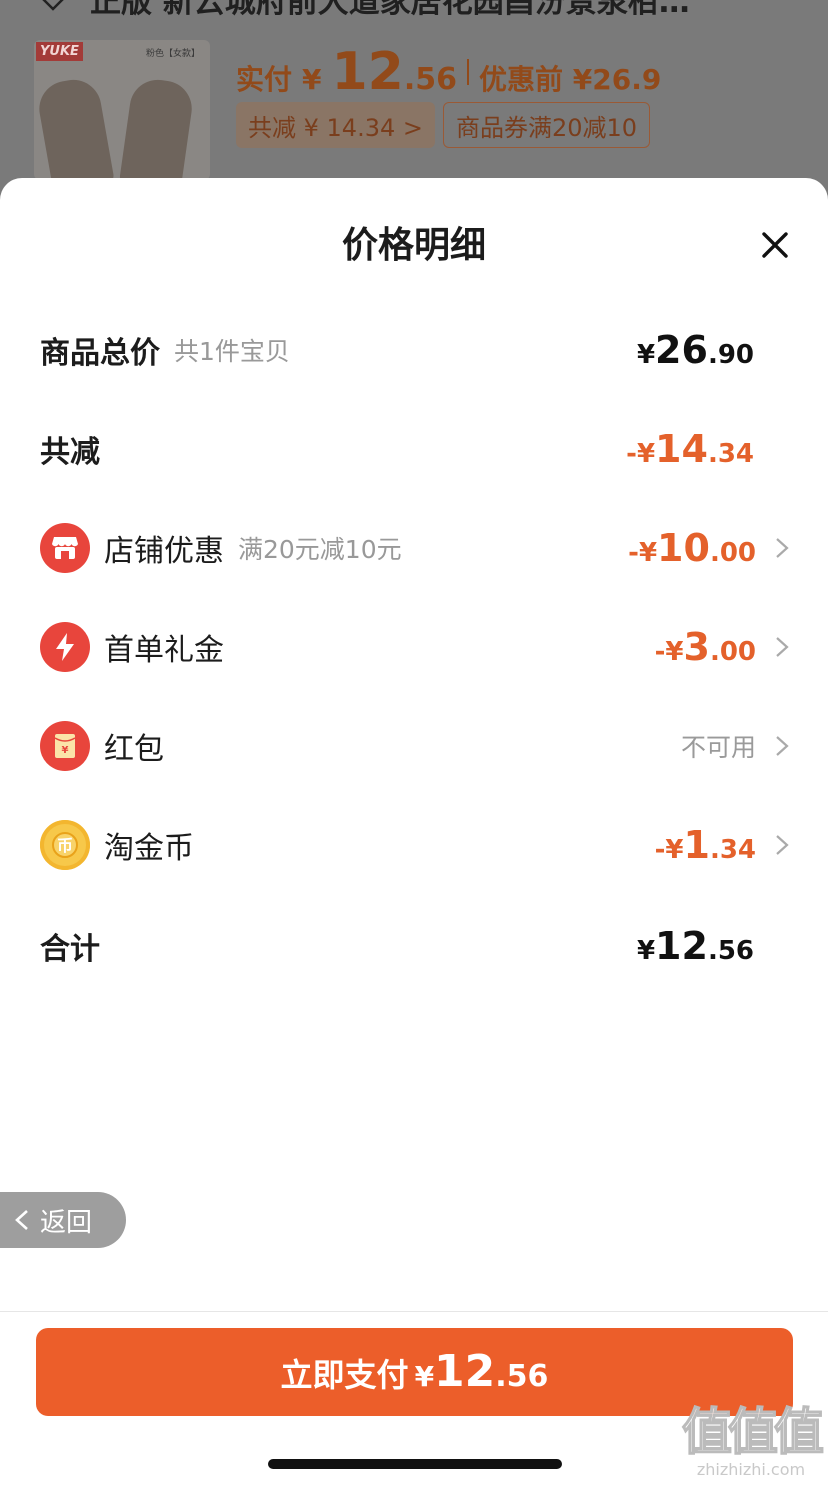  Describe the element at coordinates (775, 245) in the screenshot. I see `close-icon` at that location.